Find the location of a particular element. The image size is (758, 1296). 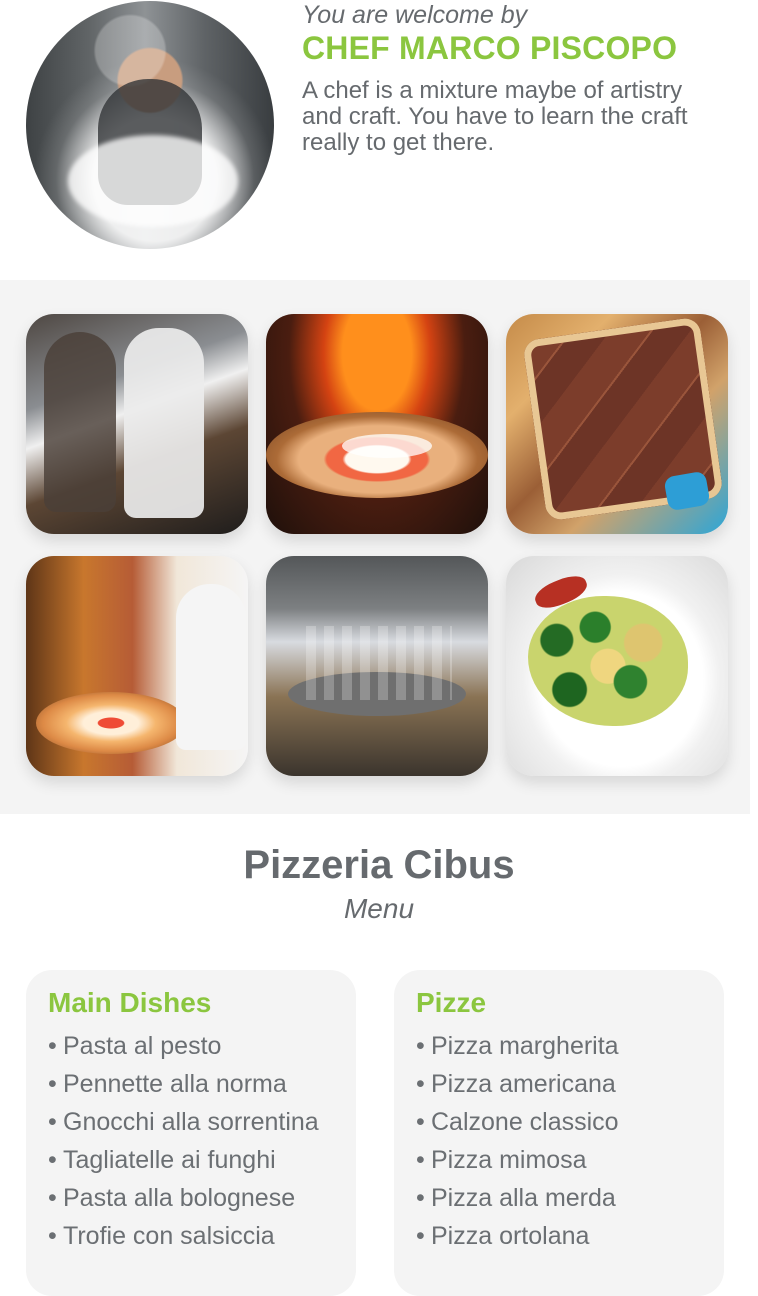

pizza-item: • Calzone classico is located at coordinates (576, 1125).